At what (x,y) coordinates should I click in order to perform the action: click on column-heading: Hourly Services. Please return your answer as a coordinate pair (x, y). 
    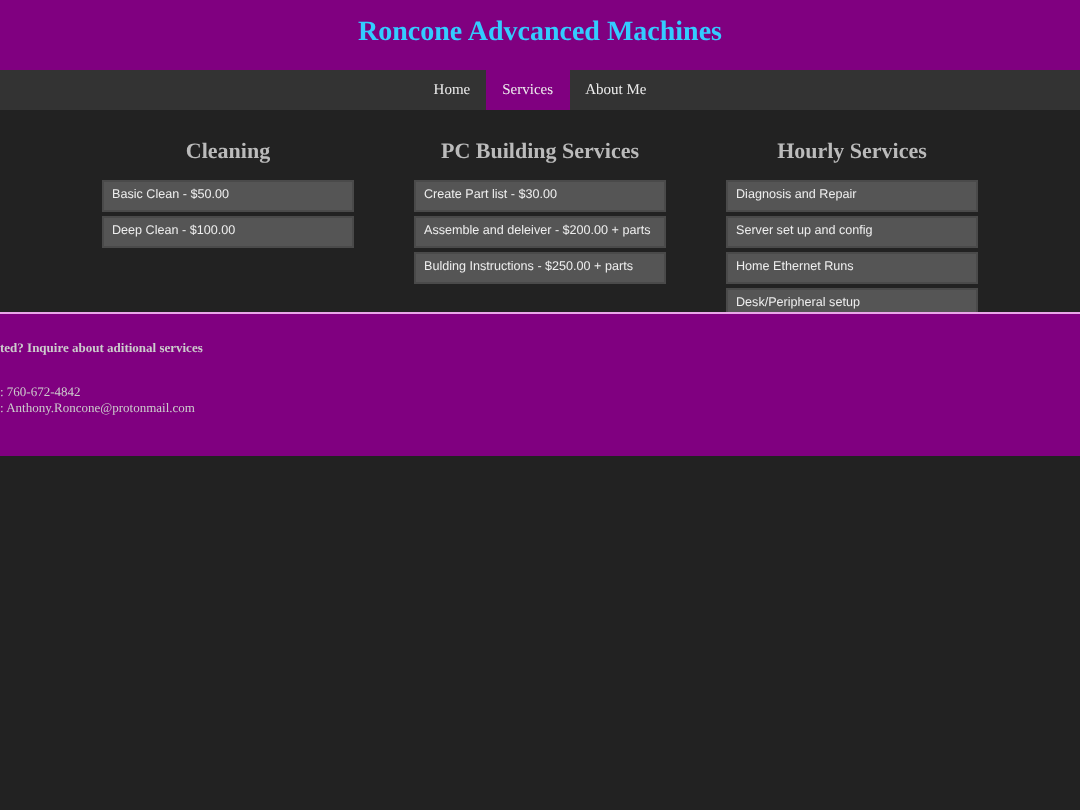
    Looking at the image, I should click on (852, 152).